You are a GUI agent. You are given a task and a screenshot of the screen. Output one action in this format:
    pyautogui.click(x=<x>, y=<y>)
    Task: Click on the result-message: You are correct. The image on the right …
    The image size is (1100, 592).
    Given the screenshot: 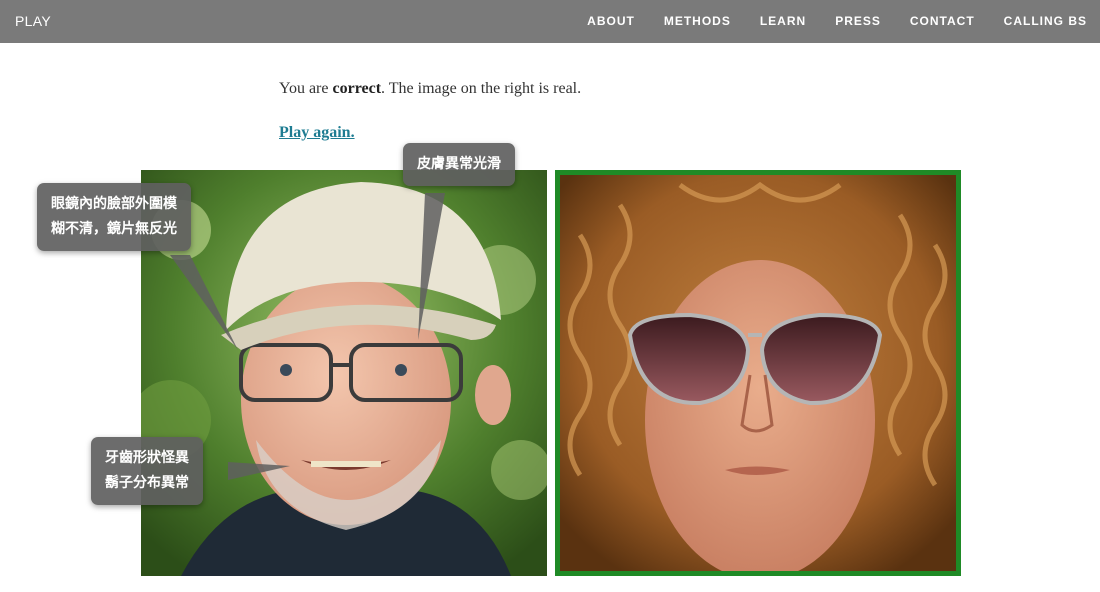 What is the action you would take?
    pyautogui.click(x=430, y=89)
    